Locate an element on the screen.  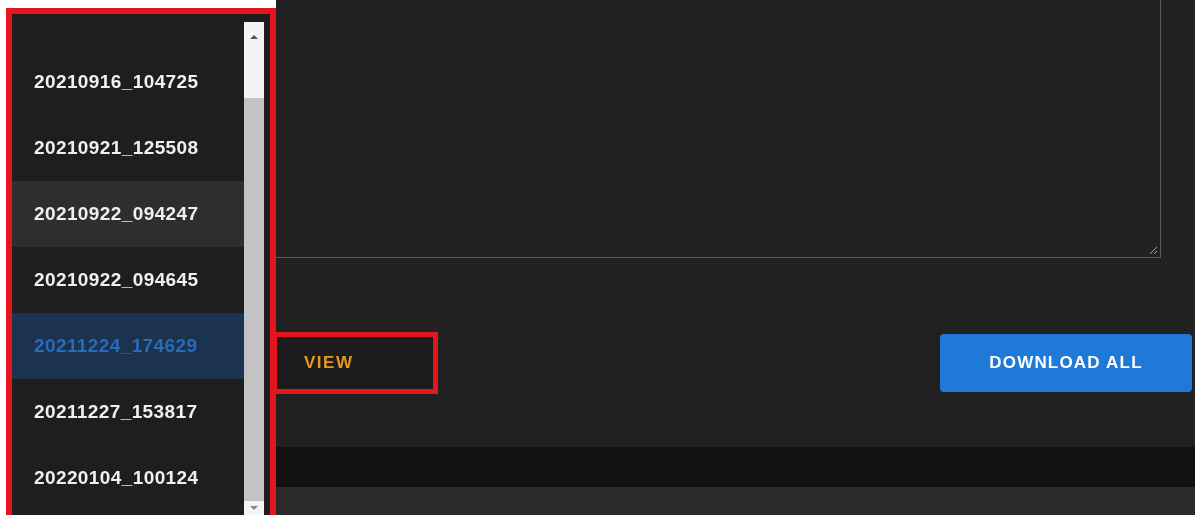
scroll-down-icon is located at coordinates (254, 508).